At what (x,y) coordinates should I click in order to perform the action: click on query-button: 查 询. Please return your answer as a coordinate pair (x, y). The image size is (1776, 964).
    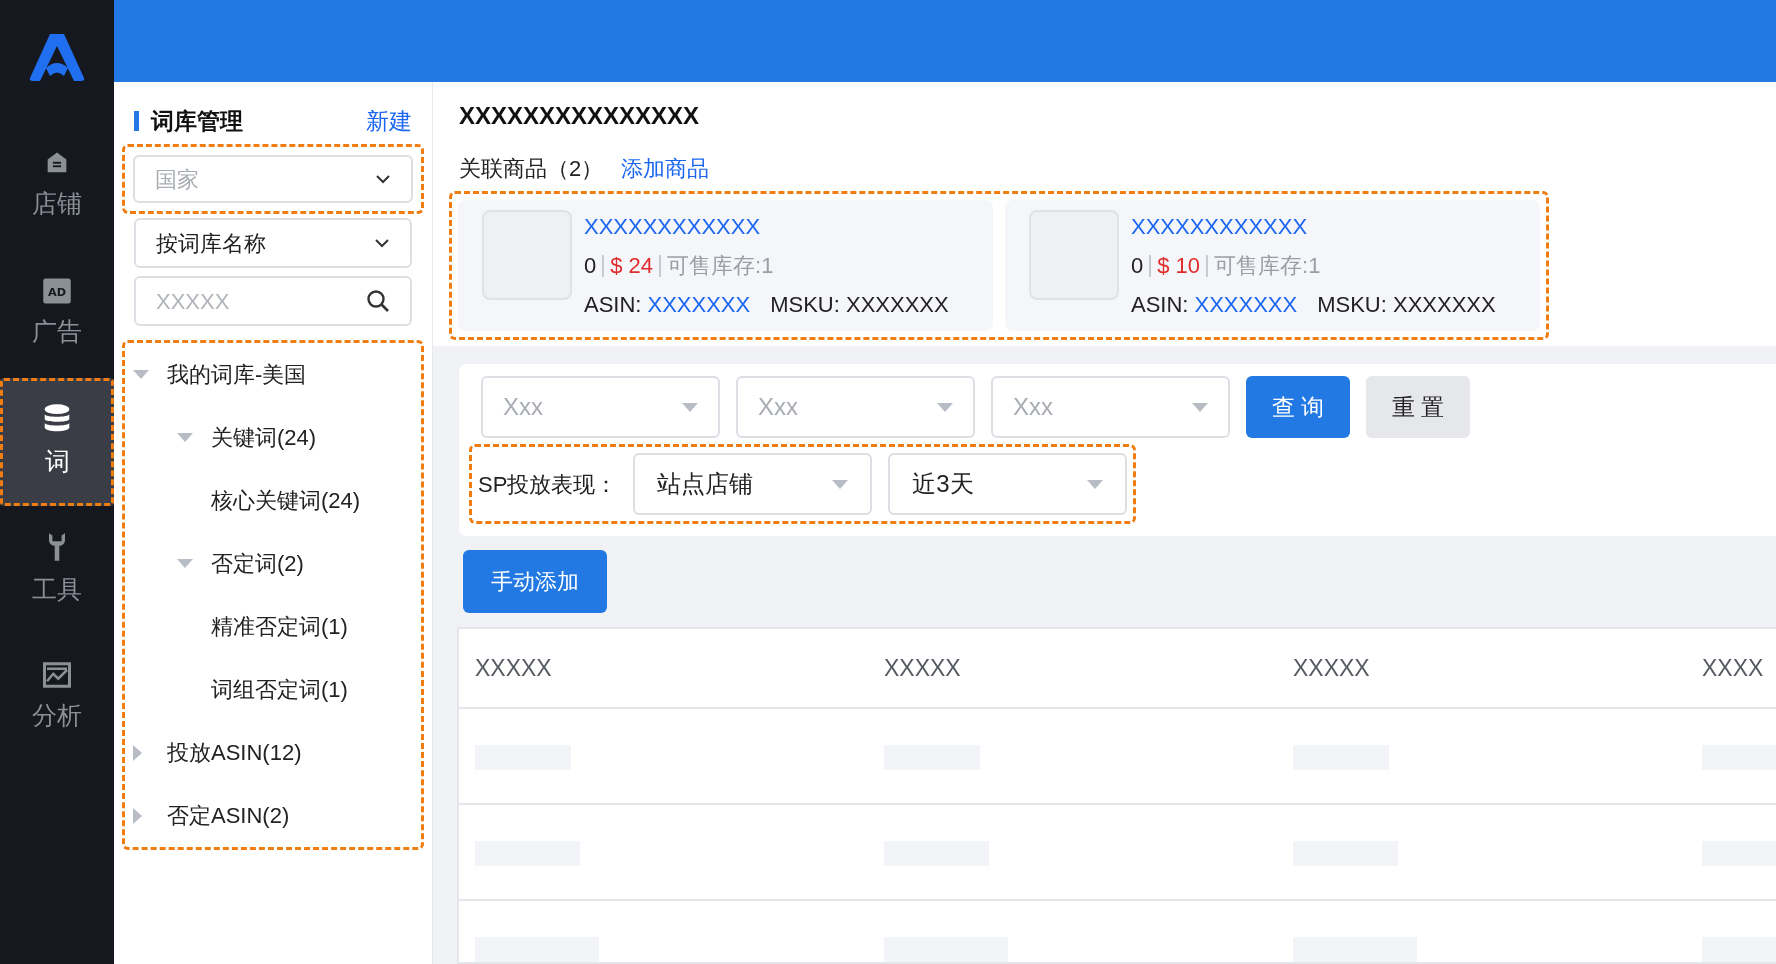
    Looking at the image, I should click on (1298, 407).